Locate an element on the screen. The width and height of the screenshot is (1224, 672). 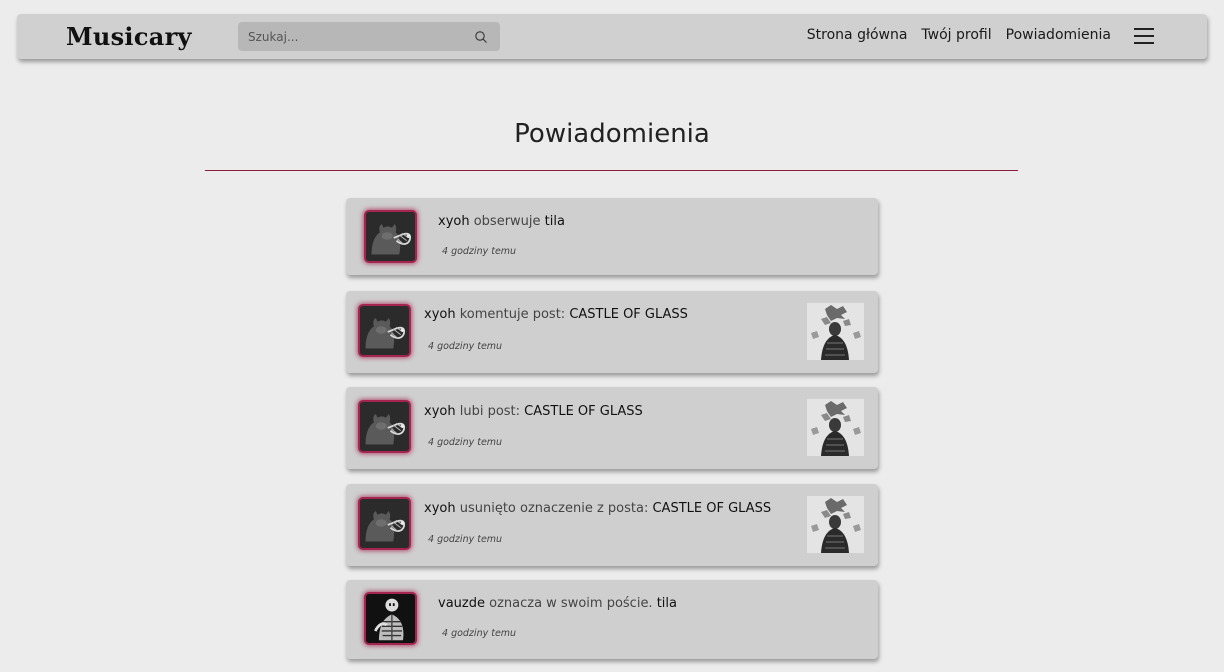
notification-user: vauzde is located at coordinates (461, 603).